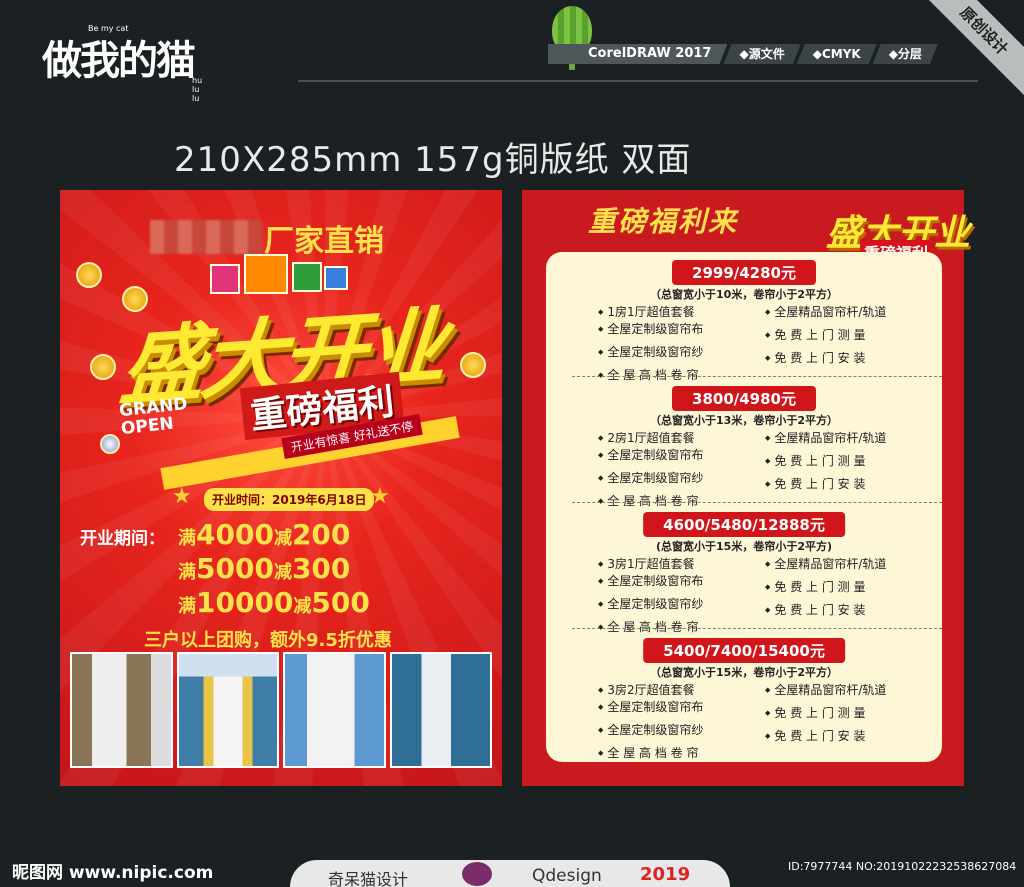  Describe the element at coordinates (744, 272) in the screenshot. I see `package-price: 2999/4280元` at that location.